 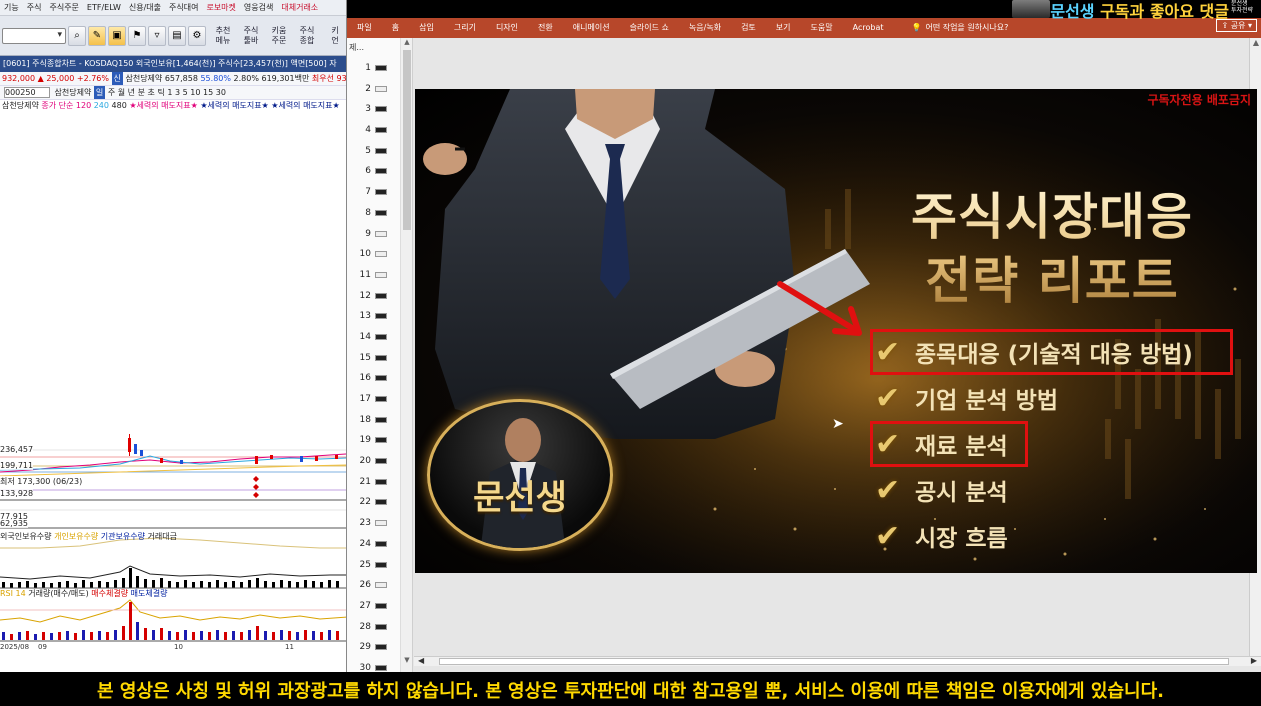 I want to click on period-10: 10, so click(x=195, y=92).